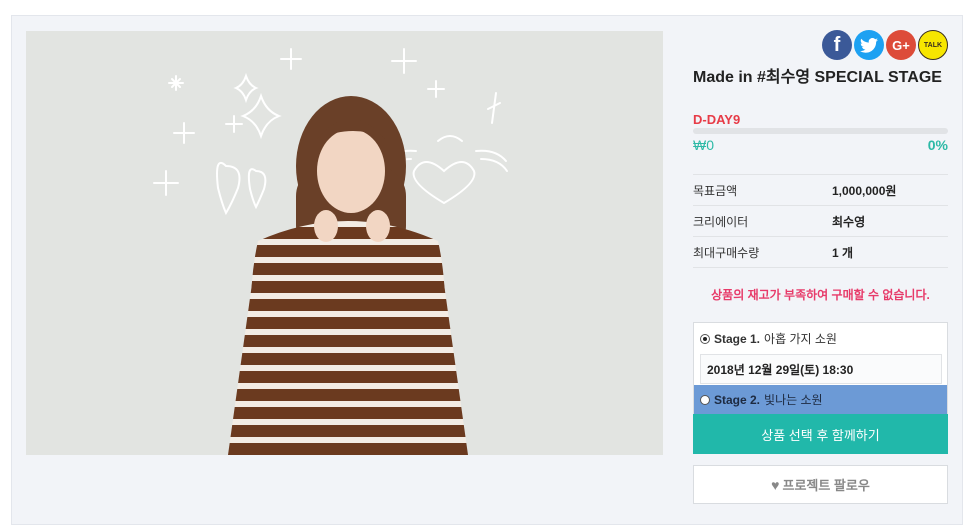  What do you see at coordinates (826, 485) in the screenshot?
I see `follow-label: 프로젝트 팔로우` at bounding box center [826, 485].